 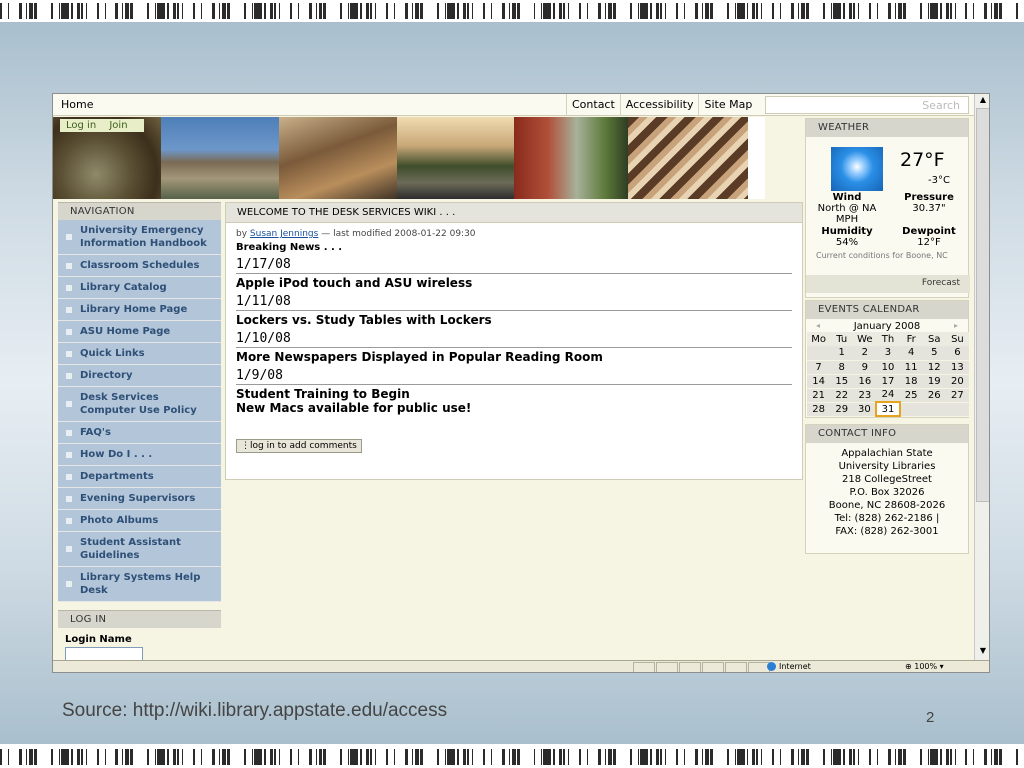 What do you see at coordinates (887, 453) in the screenshot?
I see `contact-line: Appalachian State` at bounding box center [887, 453].